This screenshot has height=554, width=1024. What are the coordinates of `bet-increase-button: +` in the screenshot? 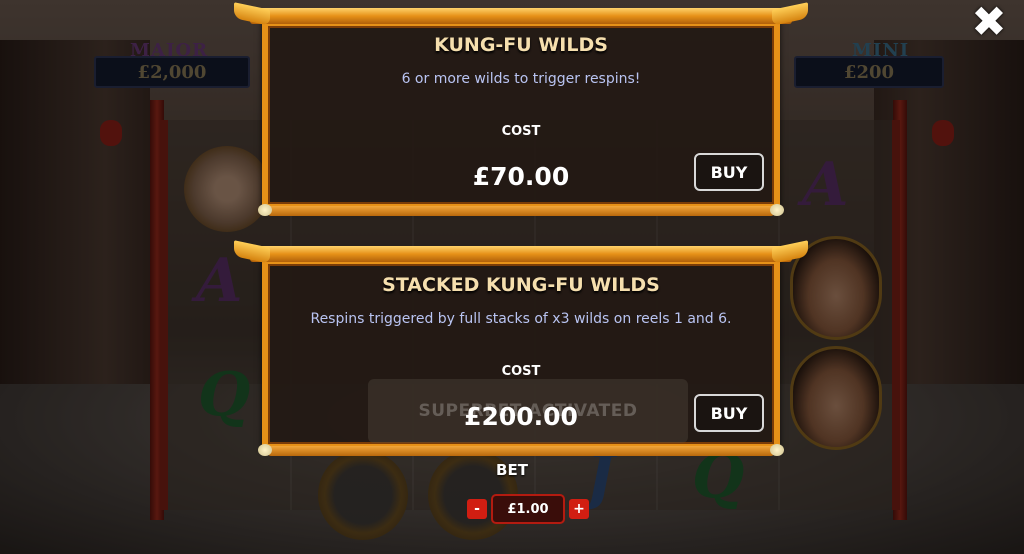 It's located at (579, 509).